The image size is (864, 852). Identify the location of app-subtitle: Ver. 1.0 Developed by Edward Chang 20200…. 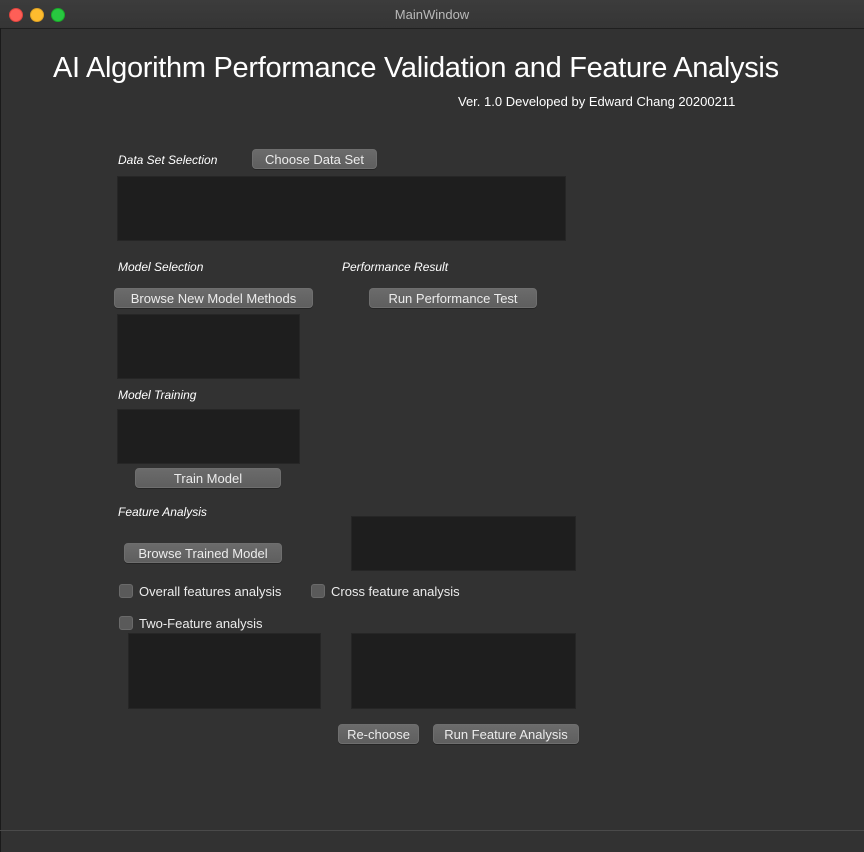
(597, 101).